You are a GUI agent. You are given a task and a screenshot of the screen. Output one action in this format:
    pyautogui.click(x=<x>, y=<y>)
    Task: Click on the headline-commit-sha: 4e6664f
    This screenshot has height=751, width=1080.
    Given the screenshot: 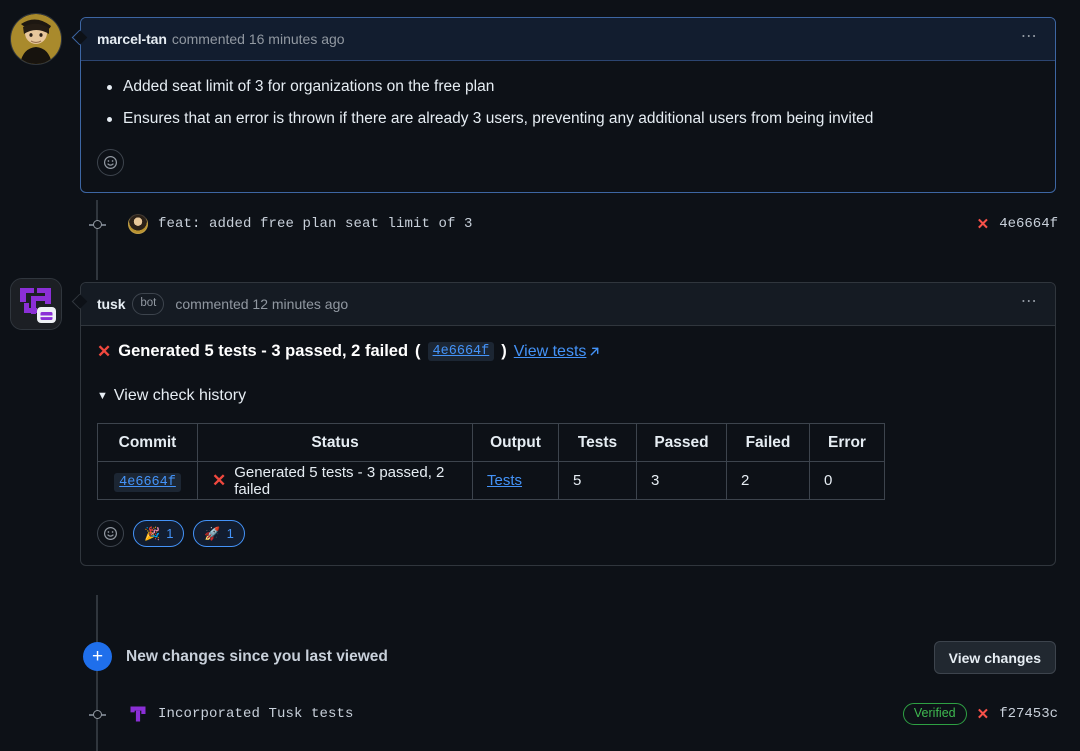 What is the action you would take?
    pyautogui.click(x=461, y=351)
    